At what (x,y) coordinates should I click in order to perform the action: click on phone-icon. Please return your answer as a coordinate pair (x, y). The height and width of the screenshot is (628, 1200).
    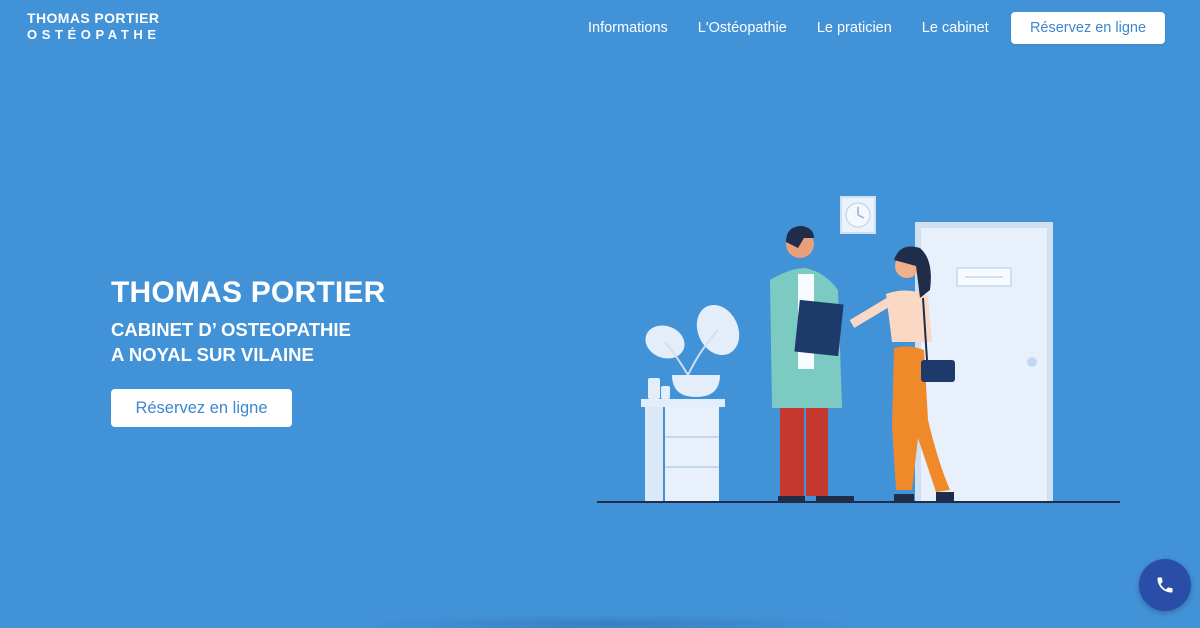
    Looking at the image, I should click on (1165, 585).